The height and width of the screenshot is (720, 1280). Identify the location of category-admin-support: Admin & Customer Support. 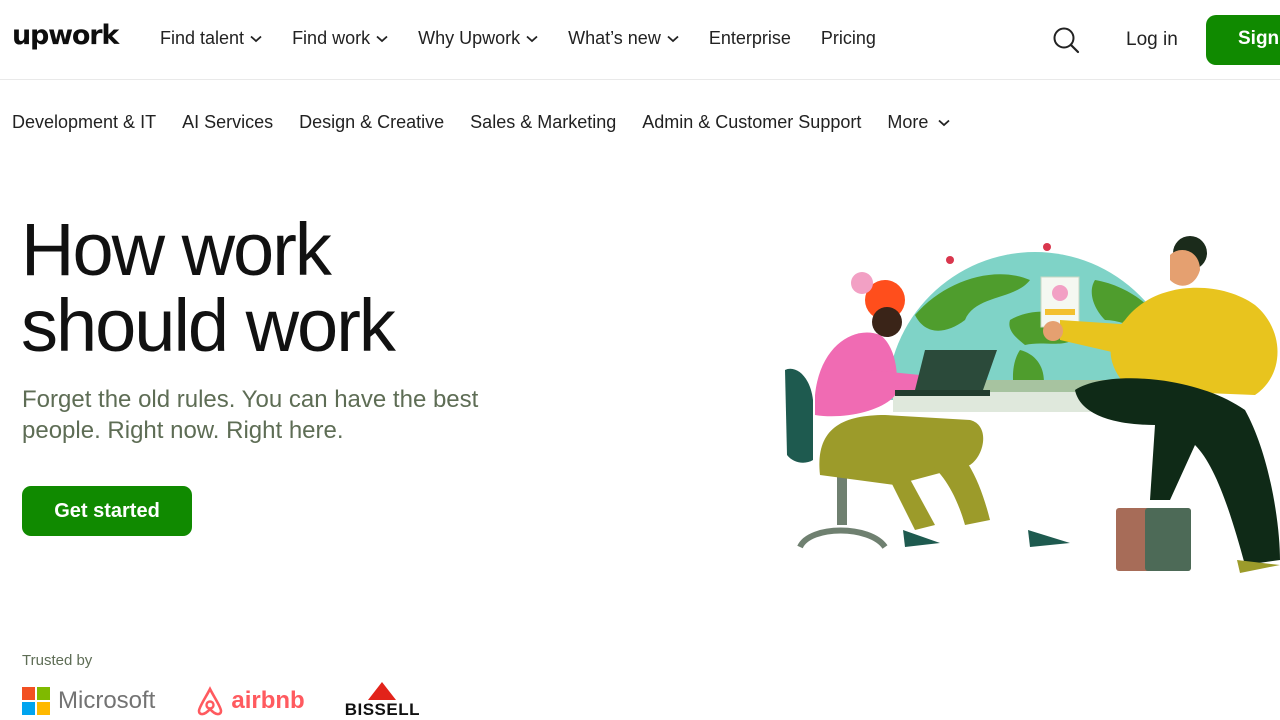
(751, 122).